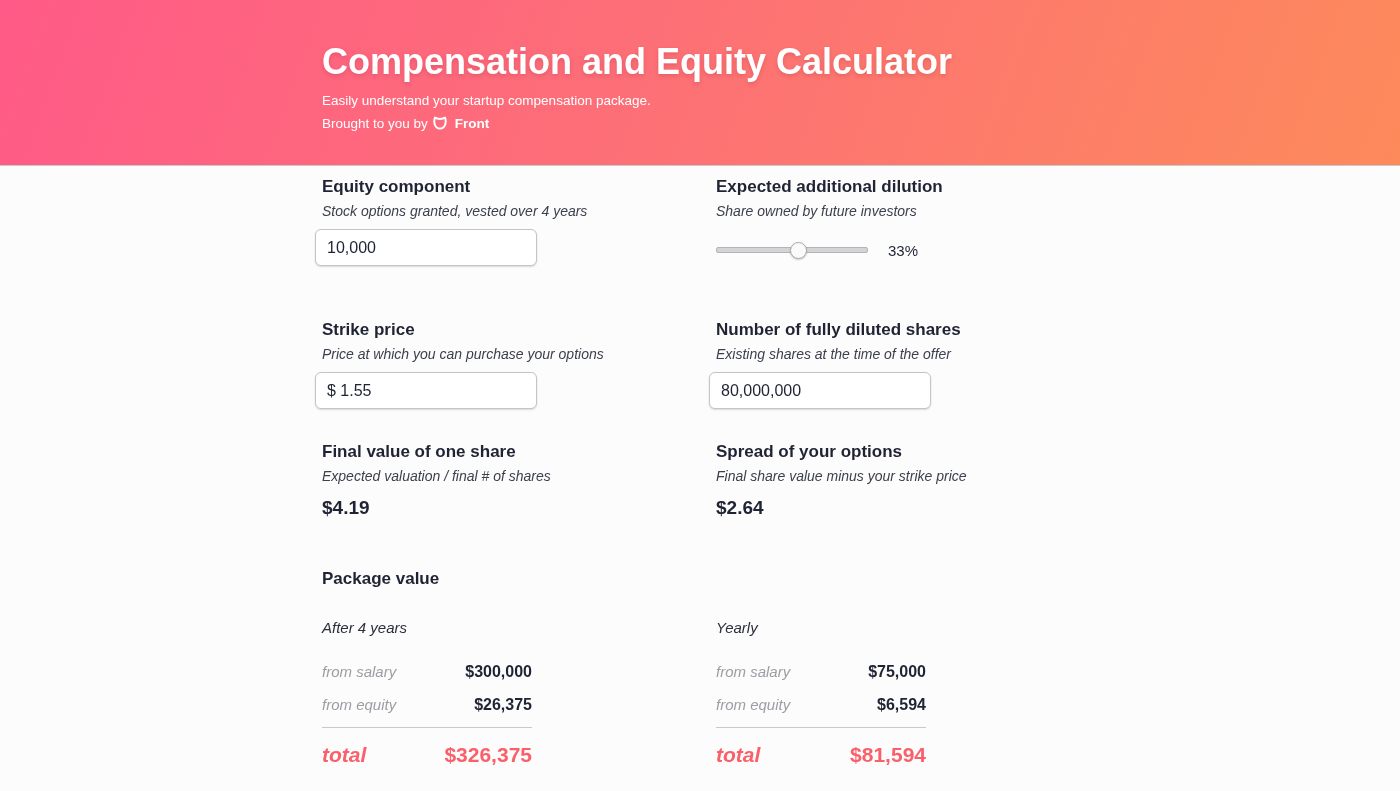 Image resolution: width=1400 pixels, height=791 pixels. I want to click on row-value: $300,000, so click(498, 671).